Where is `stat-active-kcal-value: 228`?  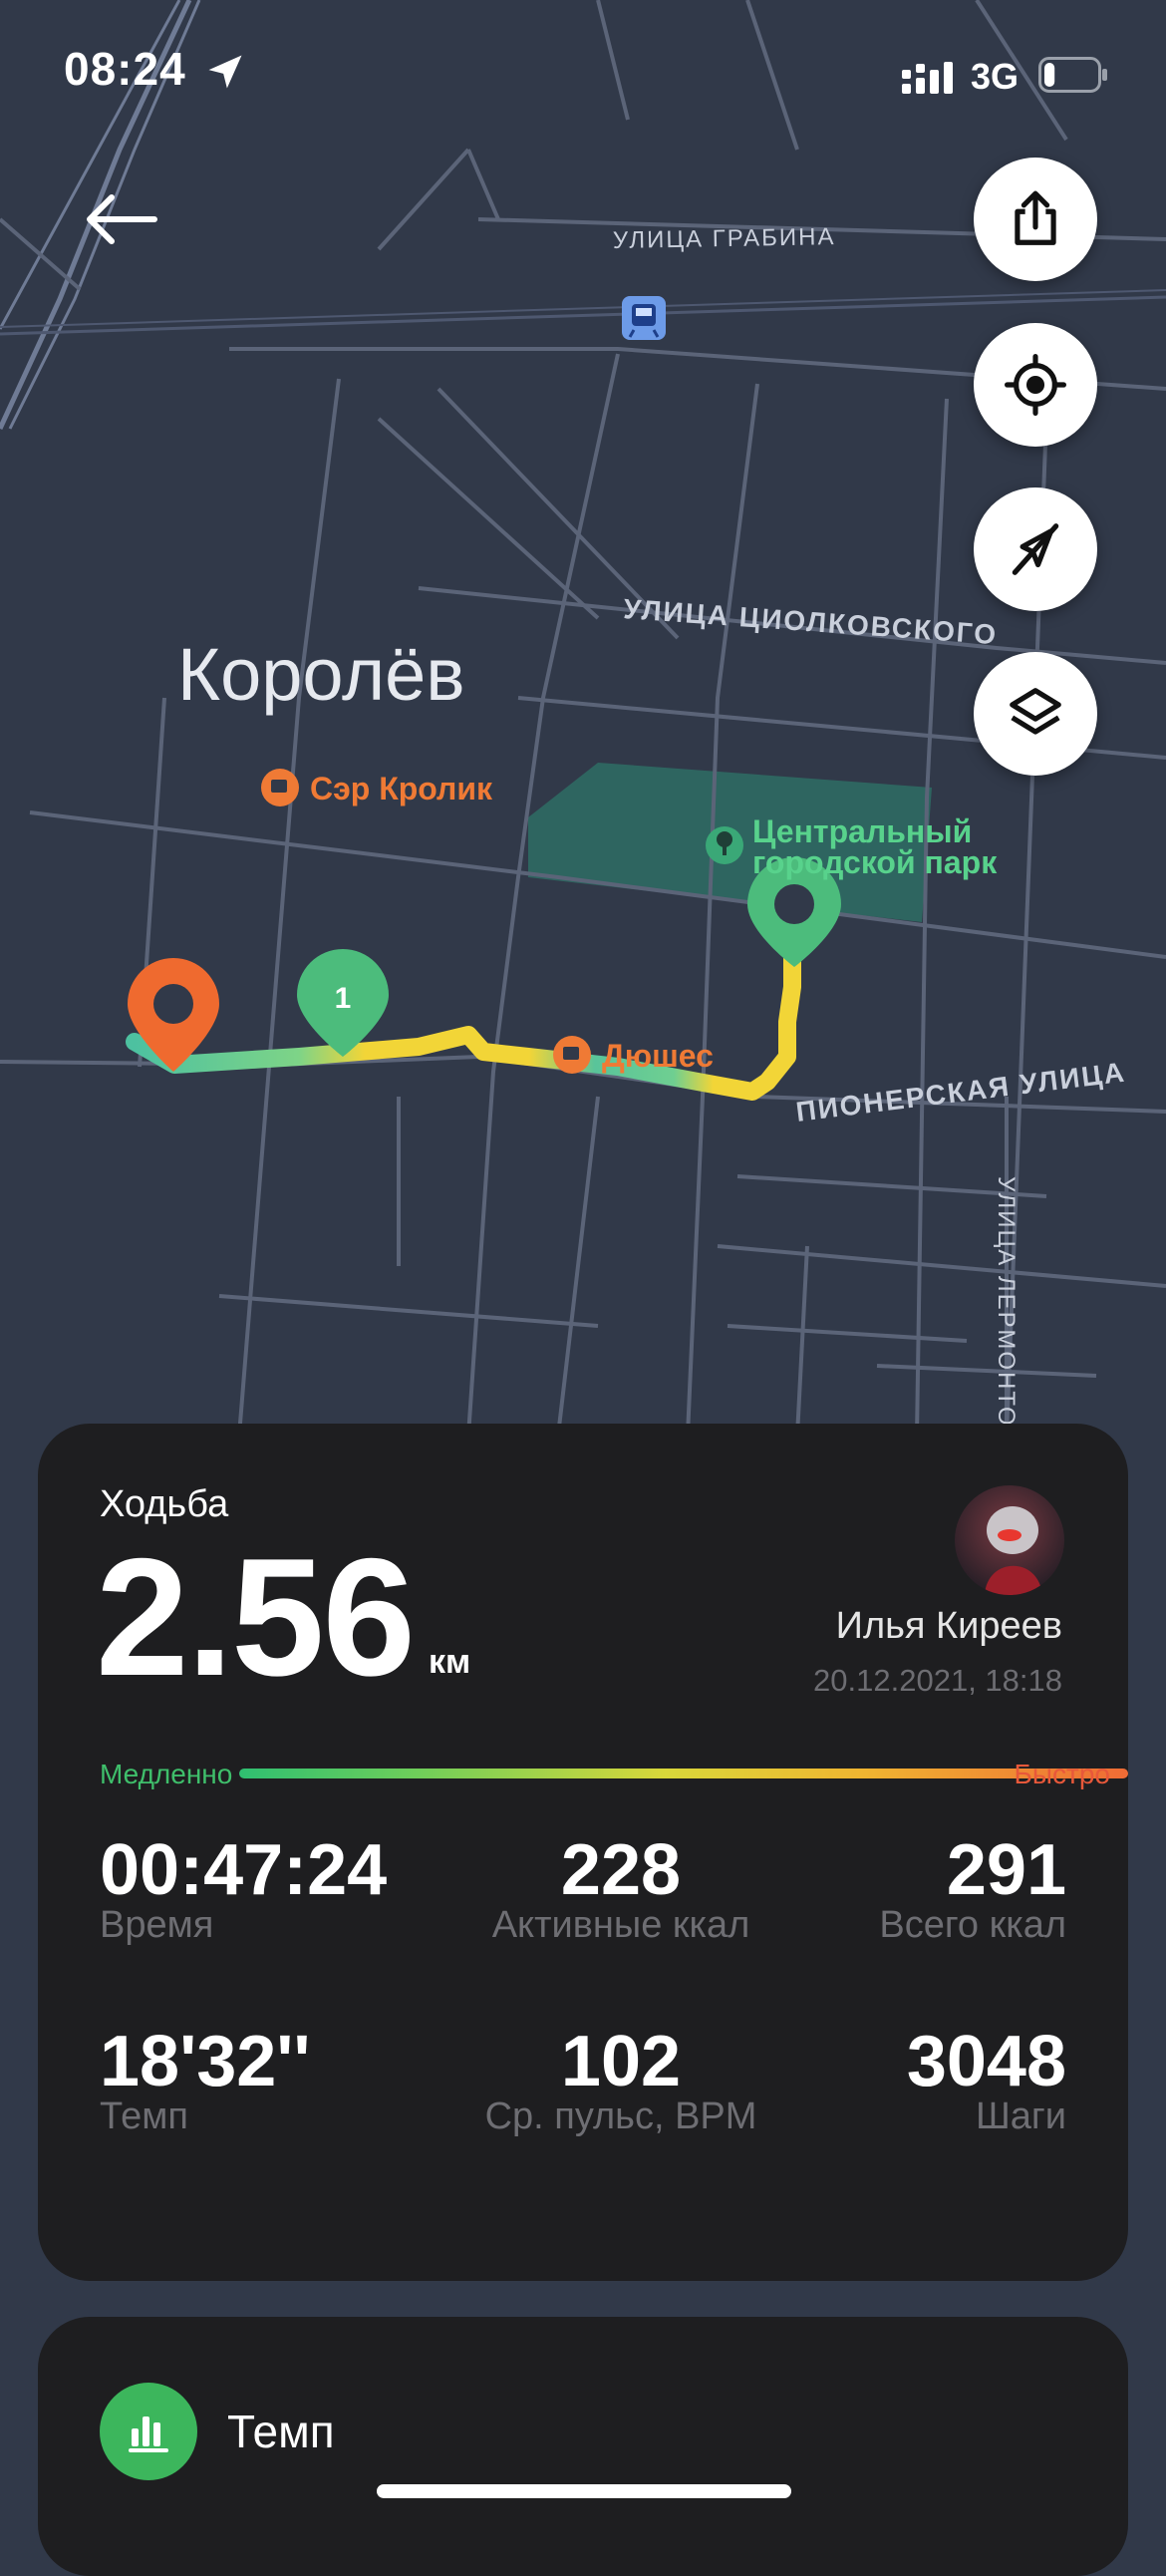 stat-active-kcal-value: 228 is located at coordinates (621, 1870).